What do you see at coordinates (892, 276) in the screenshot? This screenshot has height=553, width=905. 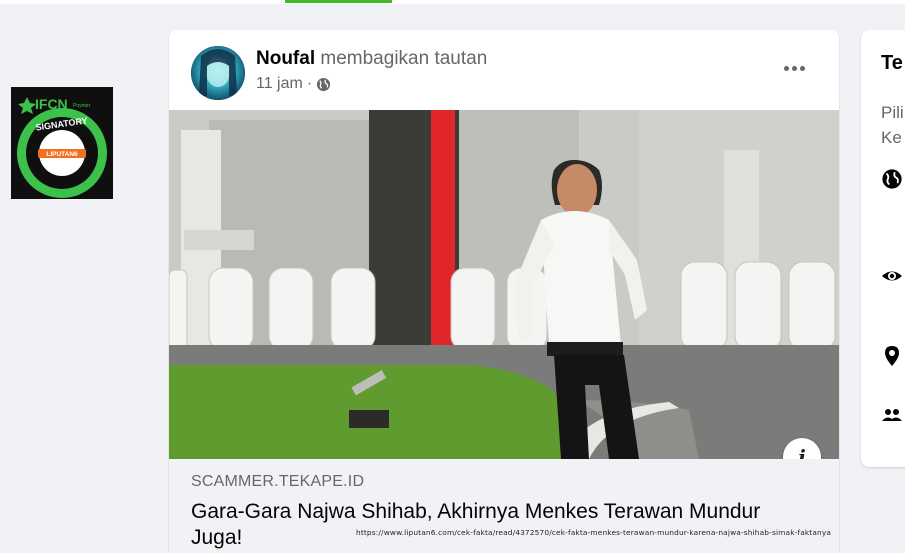 I see `eye-icon` at bounding box center [892, 276].